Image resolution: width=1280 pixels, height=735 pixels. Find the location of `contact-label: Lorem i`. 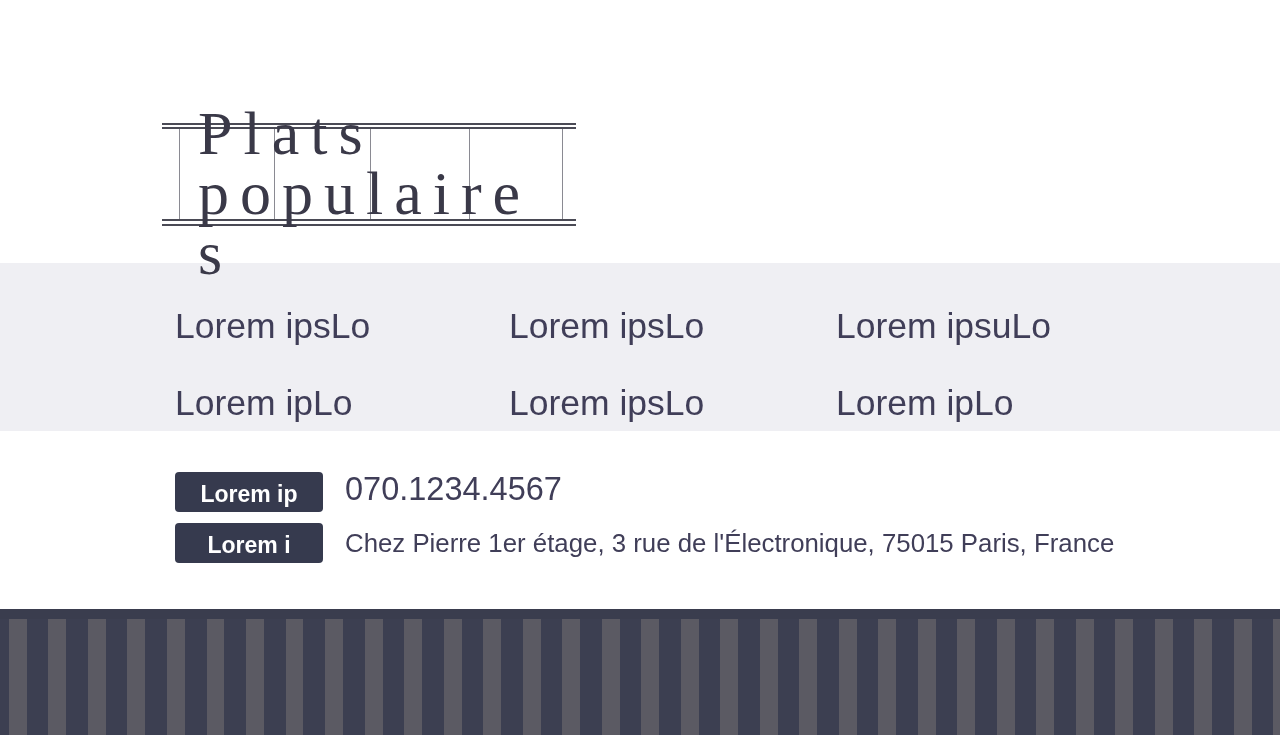

contact-label: Lorem i is located at coordinates (249, 543).